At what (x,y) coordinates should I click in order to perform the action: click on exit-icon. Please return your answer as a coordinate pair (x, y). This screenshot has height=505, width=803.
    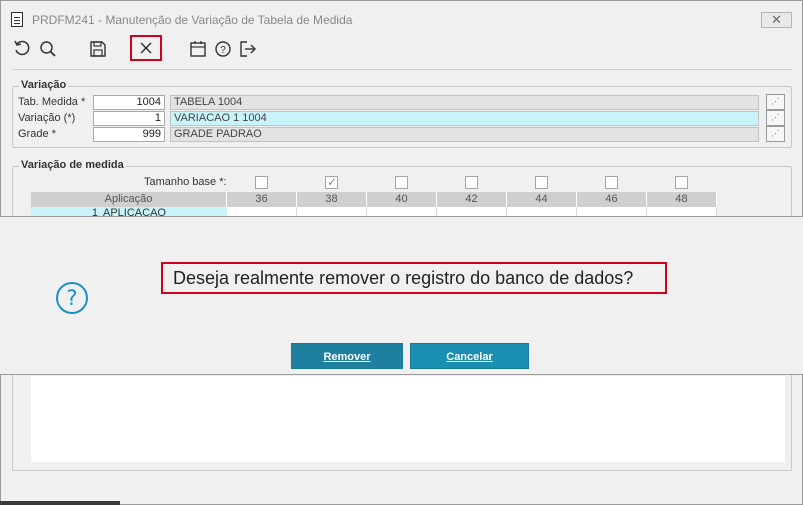
    Looking at the image, I should click on (248, 49).